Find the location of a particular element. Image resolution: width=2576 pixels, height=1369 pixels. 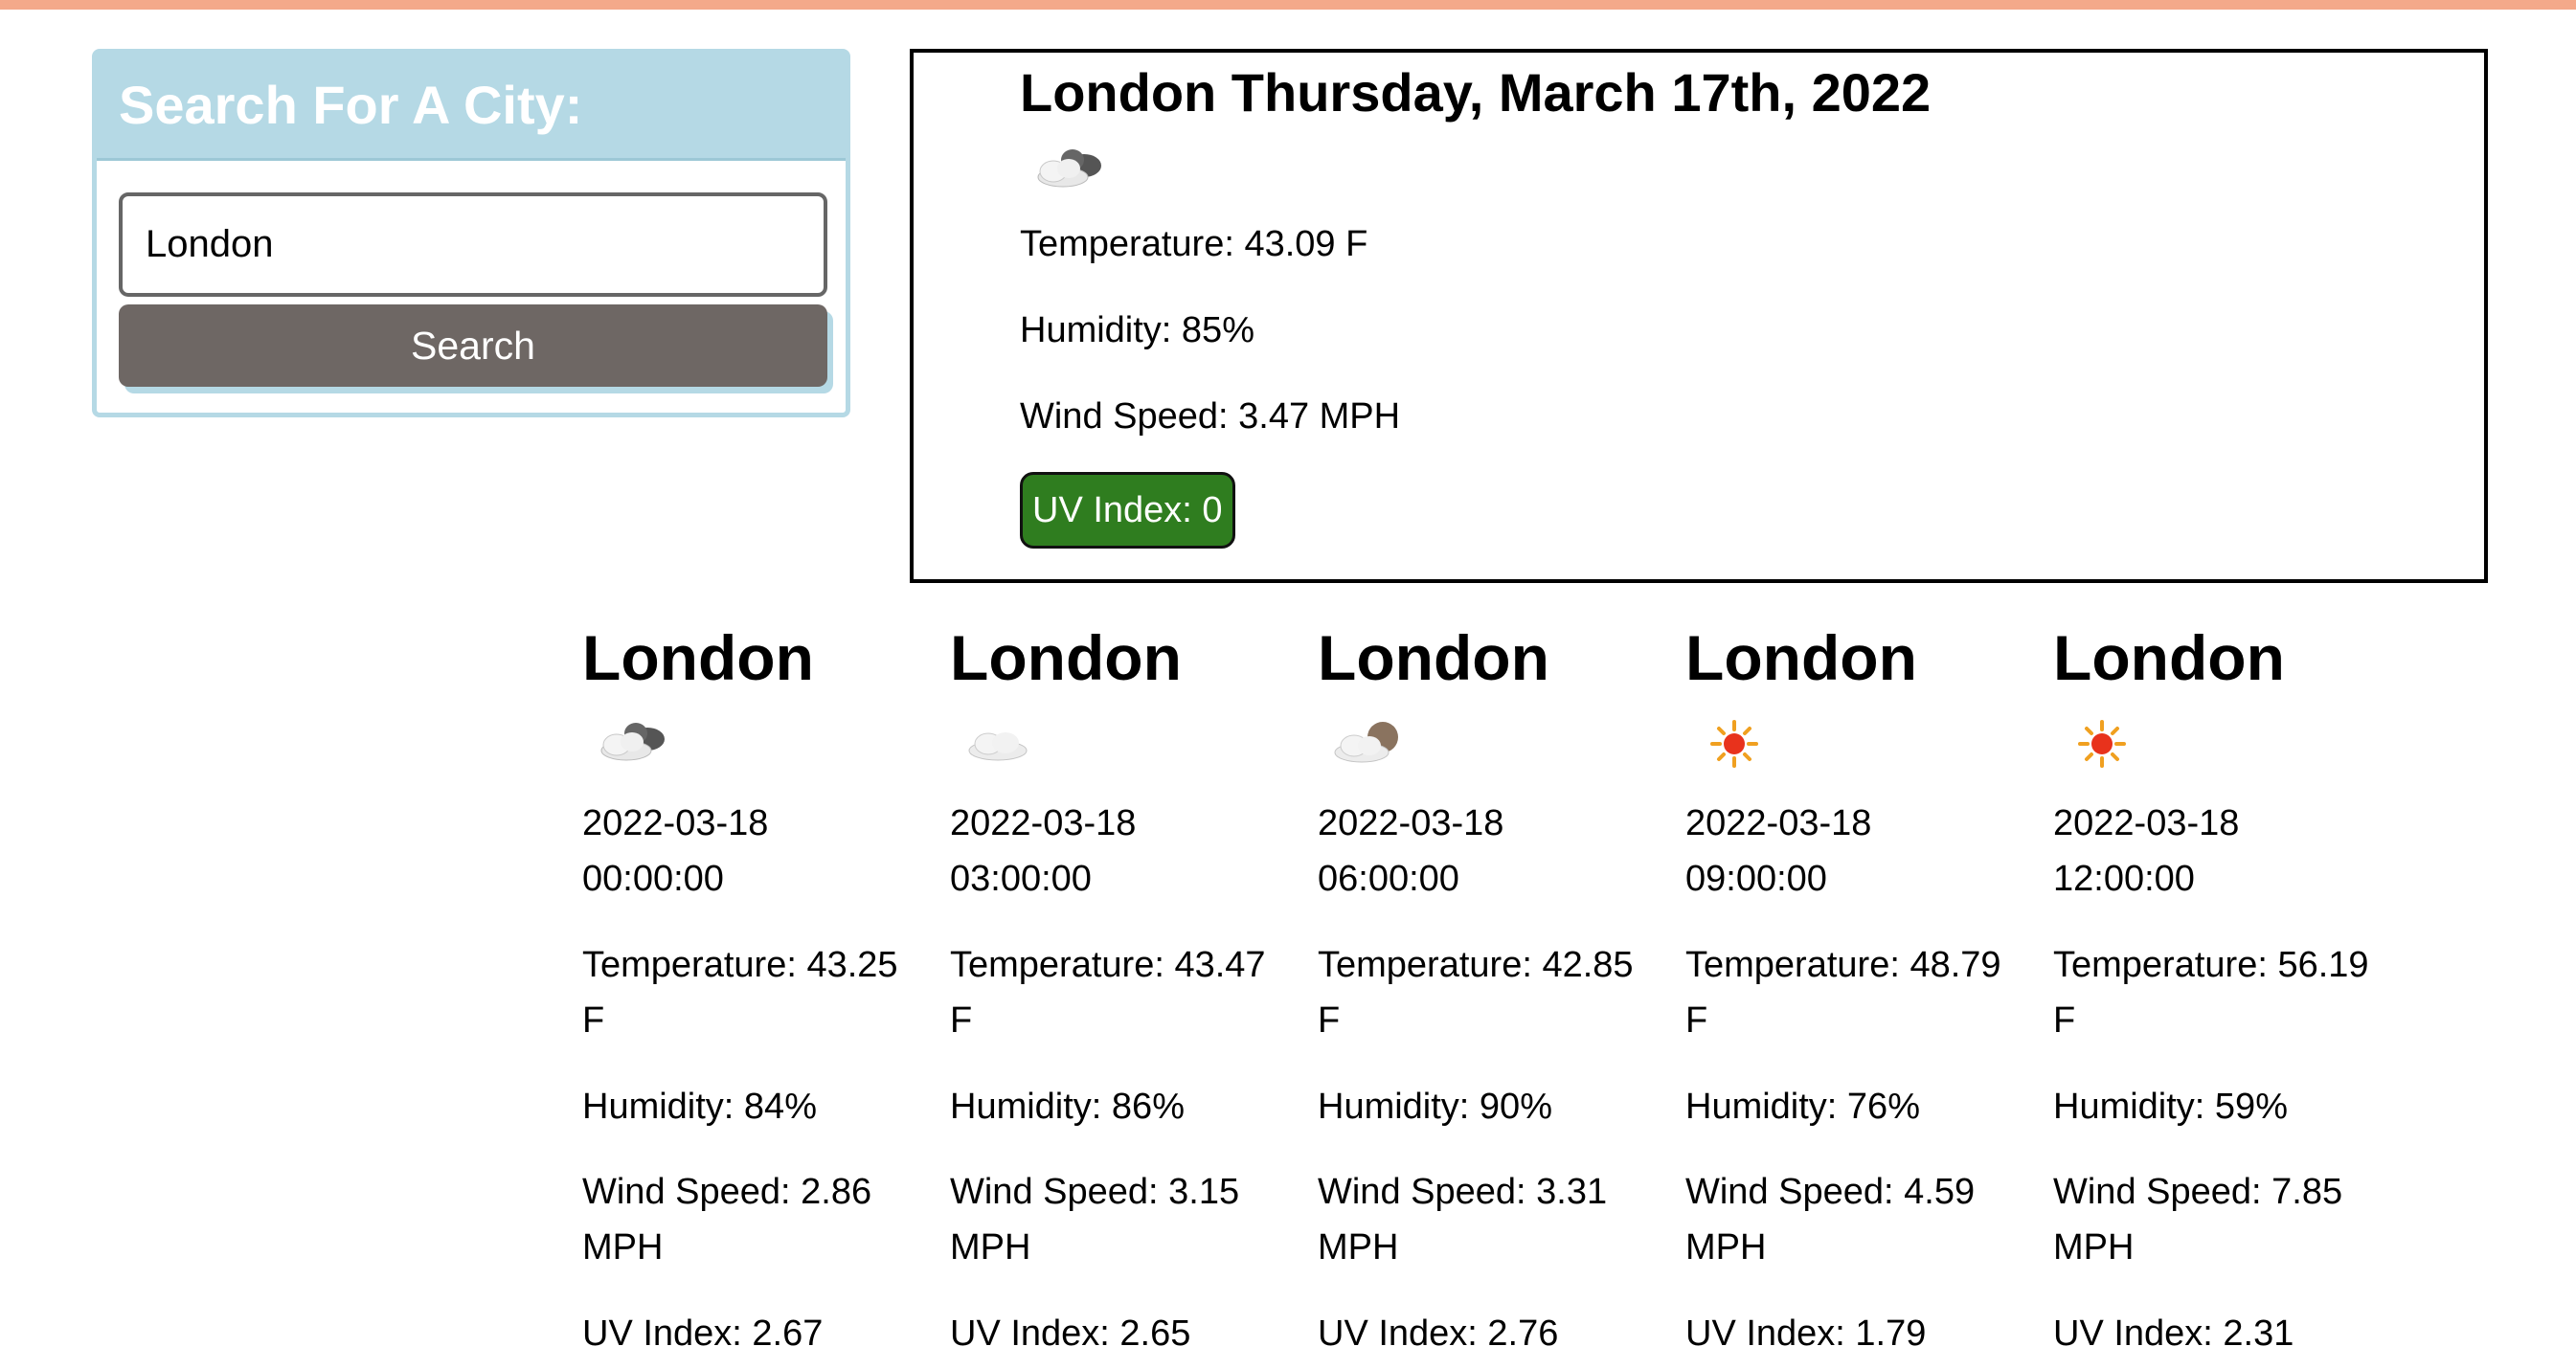

forecast-datetime: 2022-03-18 03:00:00 is located at coordinates (1043, 851).